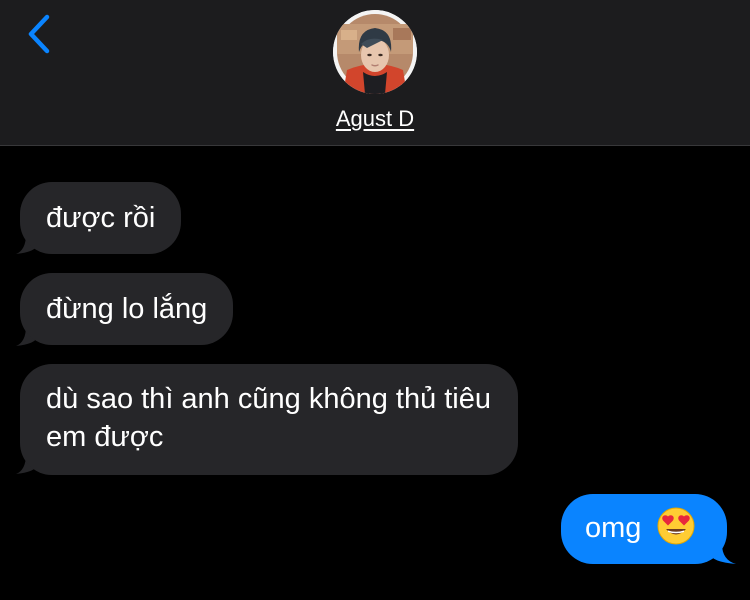  What do you see at coordinates (676, 526) in the screenshot?
I see `heart-eyes-emoji` at bounding box center [676, 526].